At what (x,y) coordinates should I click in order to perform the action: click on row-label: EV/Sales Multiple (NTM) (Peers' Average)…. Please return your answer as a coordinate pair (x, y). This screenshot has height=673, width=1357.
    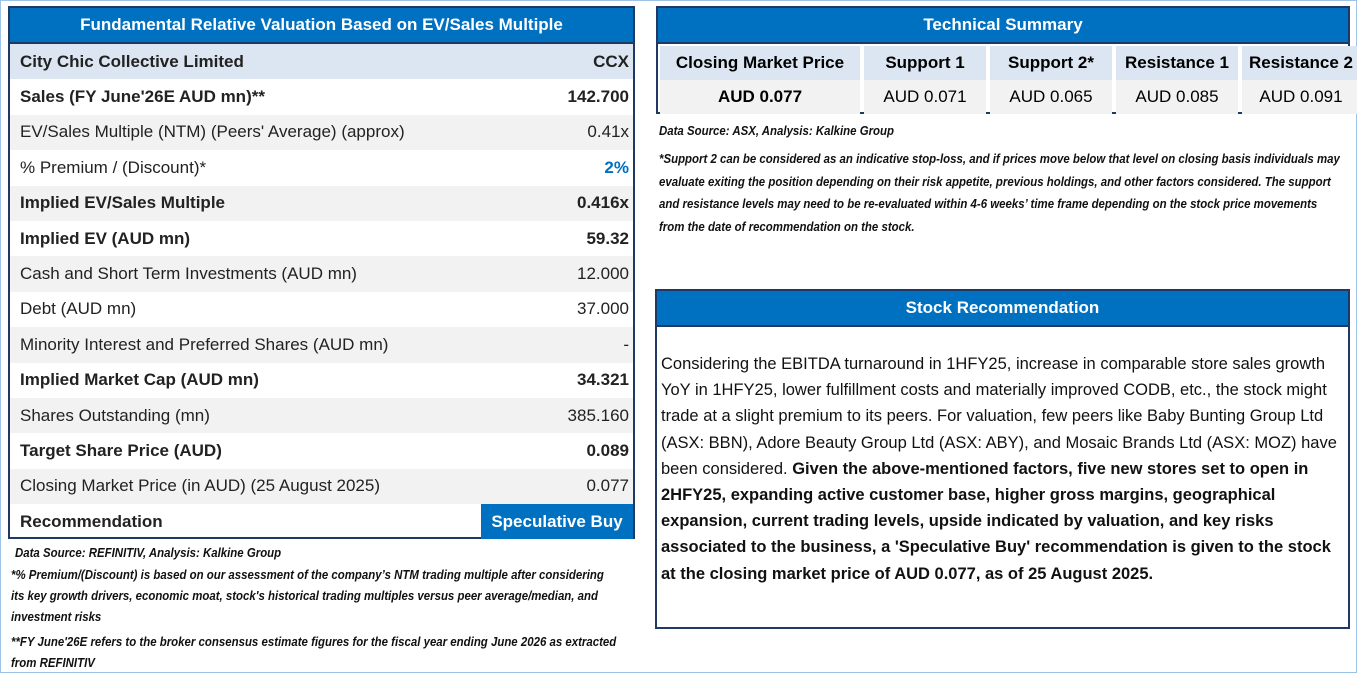
    Looking at the image, I should click on (212, 132).